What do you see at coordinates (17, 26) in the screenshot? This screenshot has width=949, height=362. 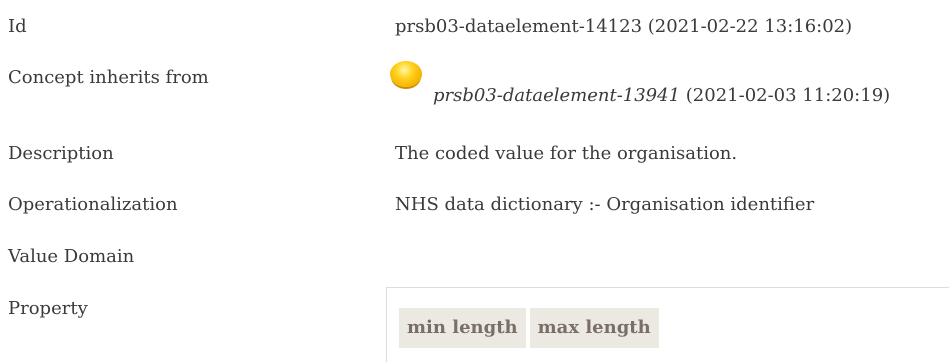 I see `id-label: Id` at bounding box center [17, 26].